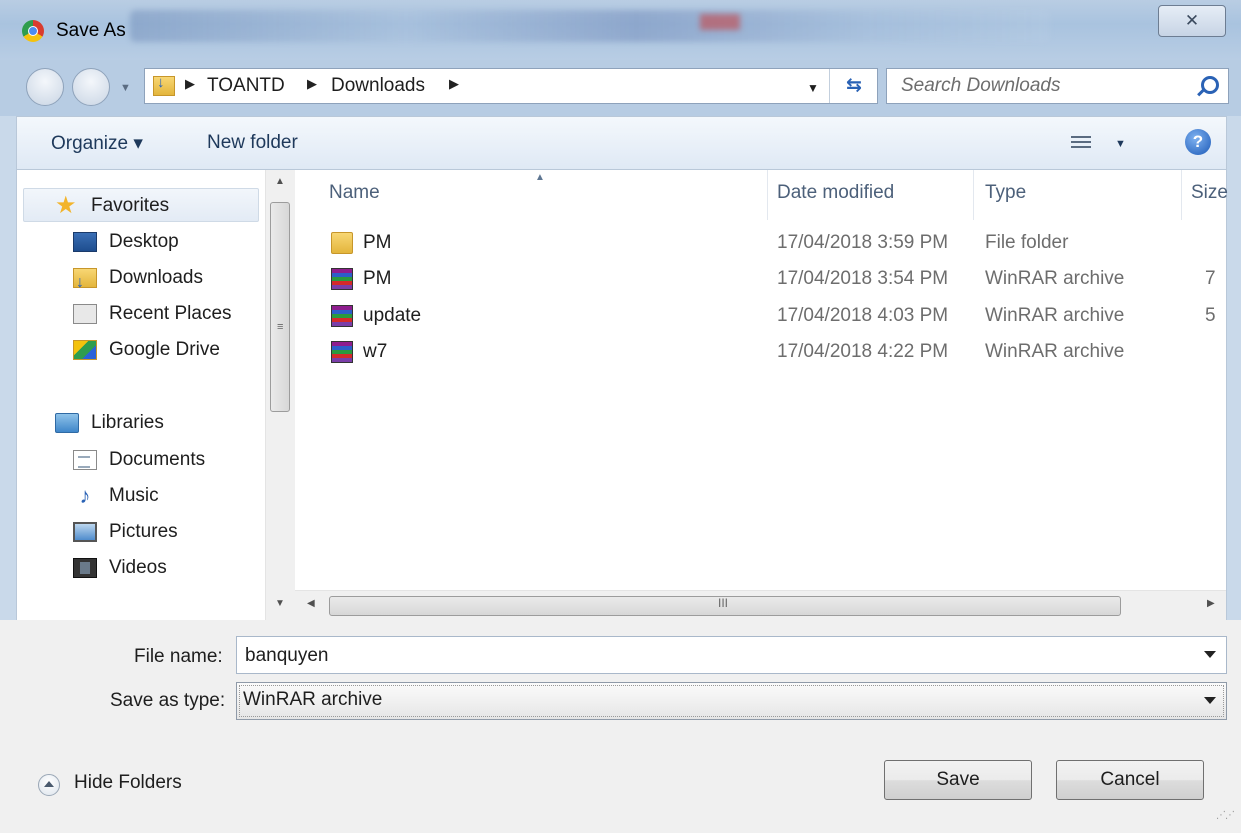  I want to click on file-size: 7, so click(1210, 278).